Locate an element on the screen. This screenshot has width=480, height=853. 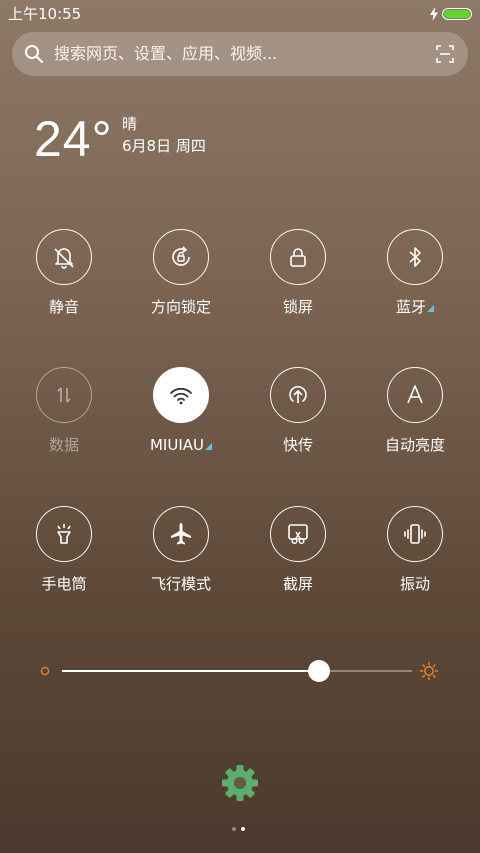
toggle-airplane-mode-label: 飞行模式 is located at coordinates (180, 584).